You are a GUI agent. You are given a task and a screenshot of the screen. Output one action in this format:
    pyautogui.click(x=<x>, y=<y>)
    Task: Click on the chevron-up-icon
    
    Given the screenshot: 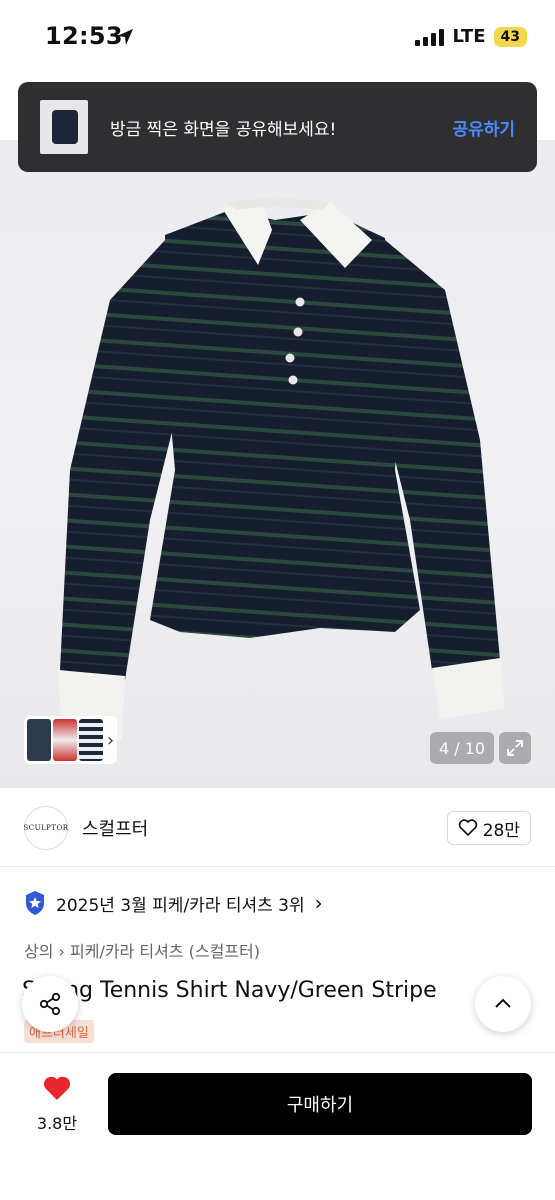 What is the action you would take?
    pyautogui.click(x=503, y=1003)
    